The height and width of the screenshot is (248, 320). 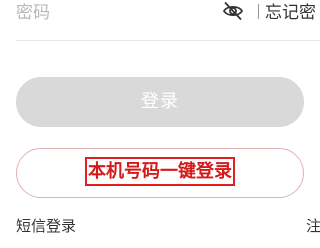 What do you see at coordinates (258, 11) in the screenshot?
I see `vertical-divider` at bounding box center [258, 11].